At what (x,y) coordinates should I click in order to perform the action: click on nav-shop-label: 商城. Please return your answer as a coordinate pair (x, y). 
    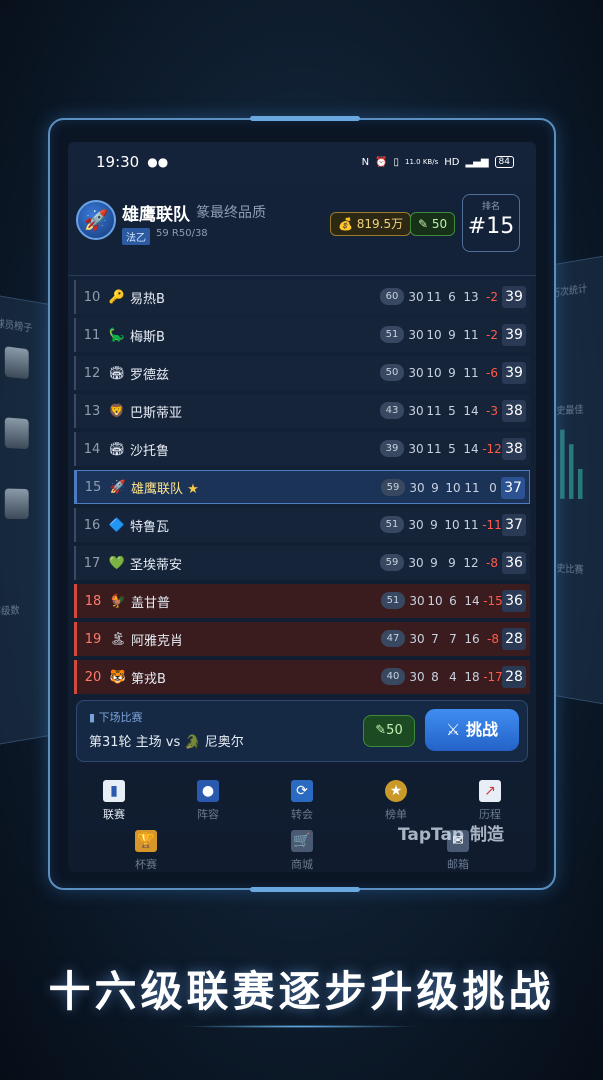
    Looking at the image, I should click on (302, 864).